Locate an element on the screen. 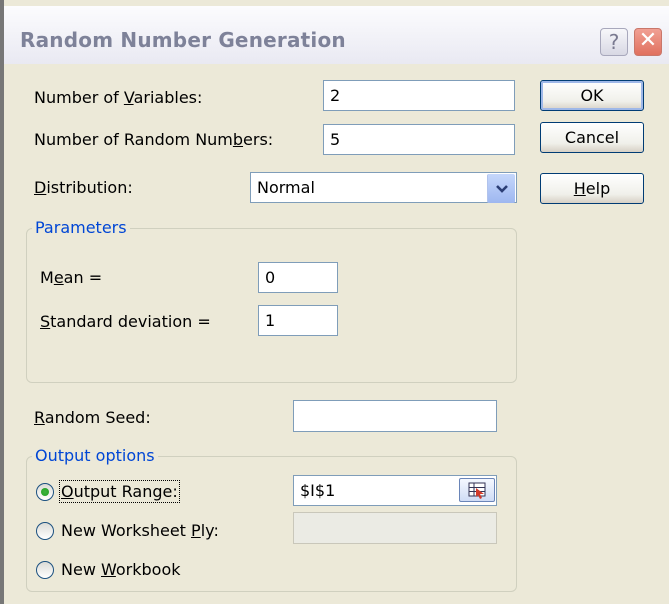 This screenshot has height=604, width=669. new-worksheet-ply-input is located at coordinates (395, 528).